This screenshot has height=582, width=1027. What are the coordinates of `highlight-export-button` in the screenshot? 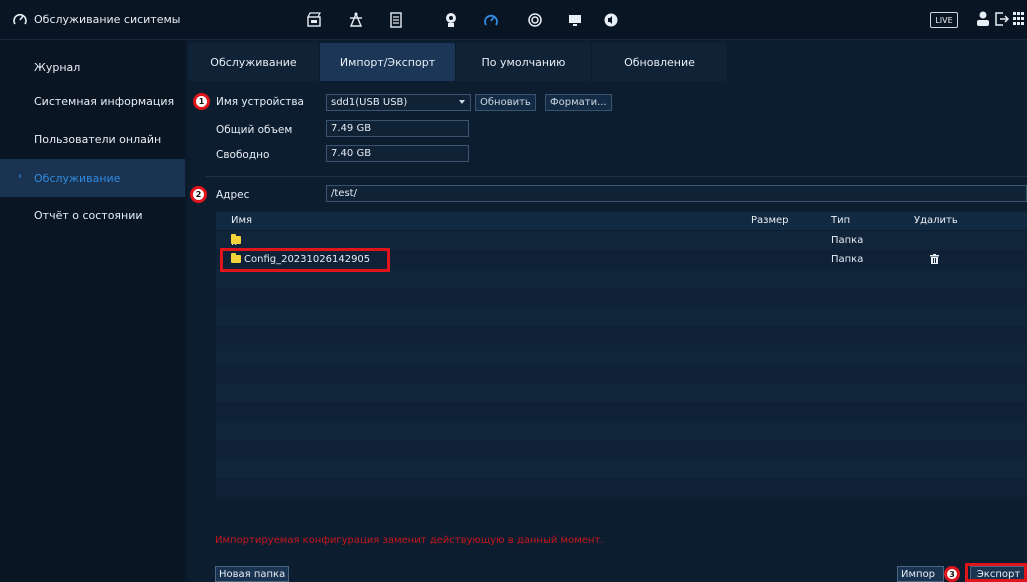 It's located at (996, 572).